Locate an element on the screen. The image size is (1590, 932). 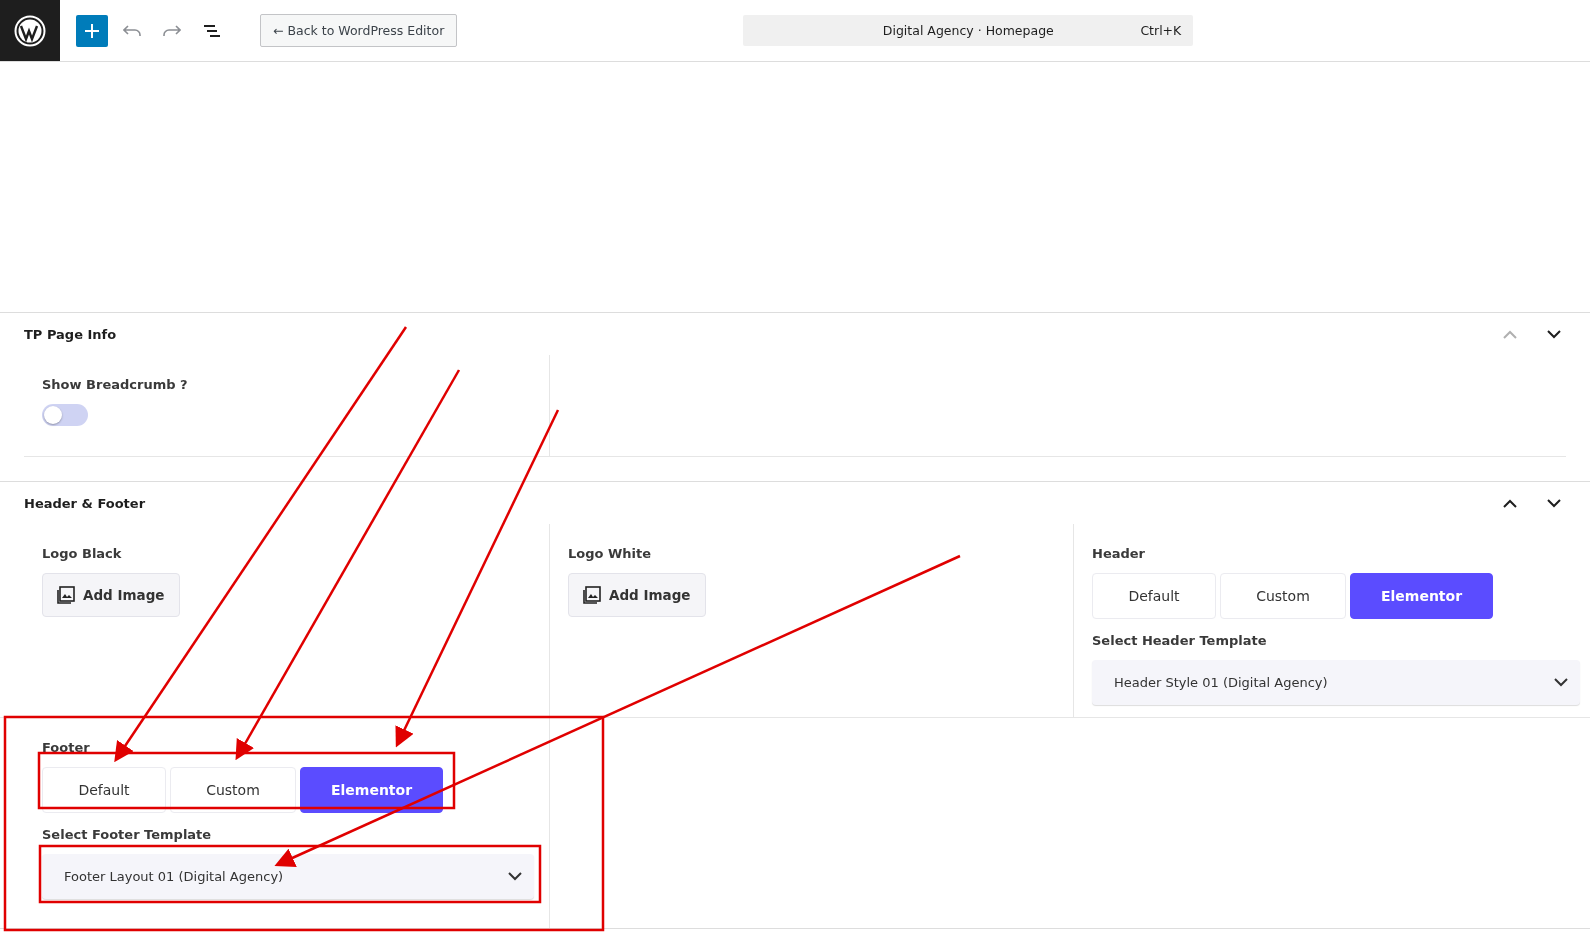
field-label: Logo White is located at coordinates (610, 553).